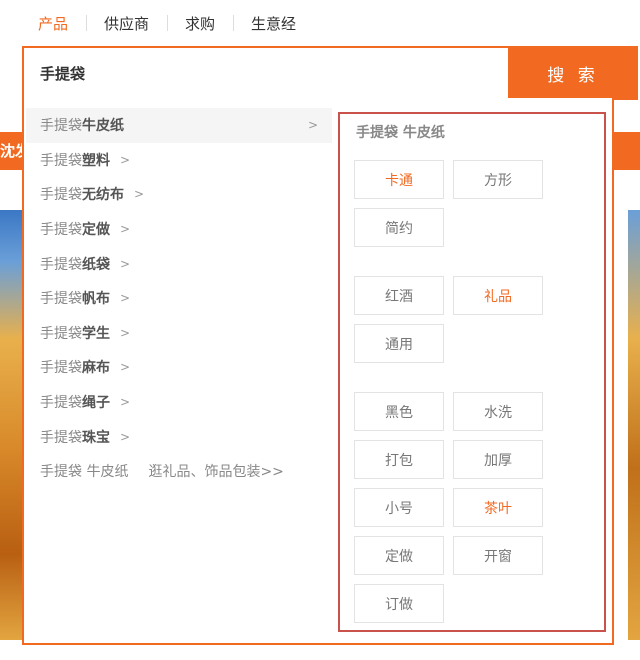  I want to click on suggestion-highlight: 绳子, so click(96, 403).